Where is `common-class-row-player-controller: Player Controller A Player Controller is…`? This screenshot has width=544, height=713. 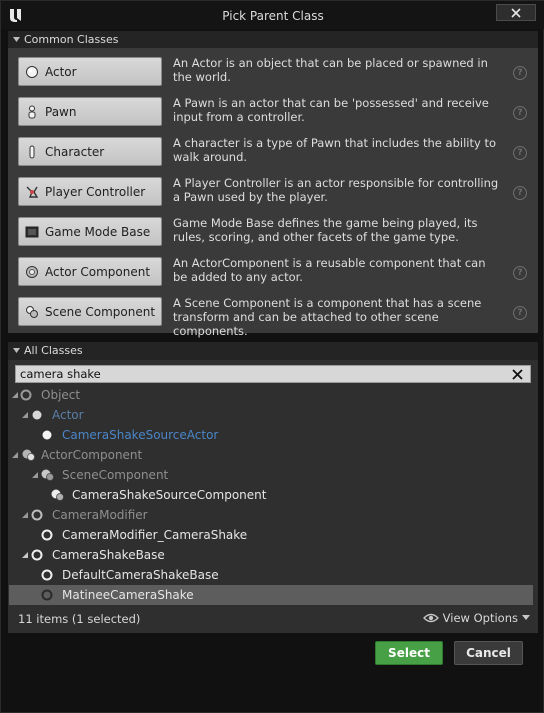
common-class-row-player-controller: Player Controller A Player Controller is… is located at coordinates (273, 194).